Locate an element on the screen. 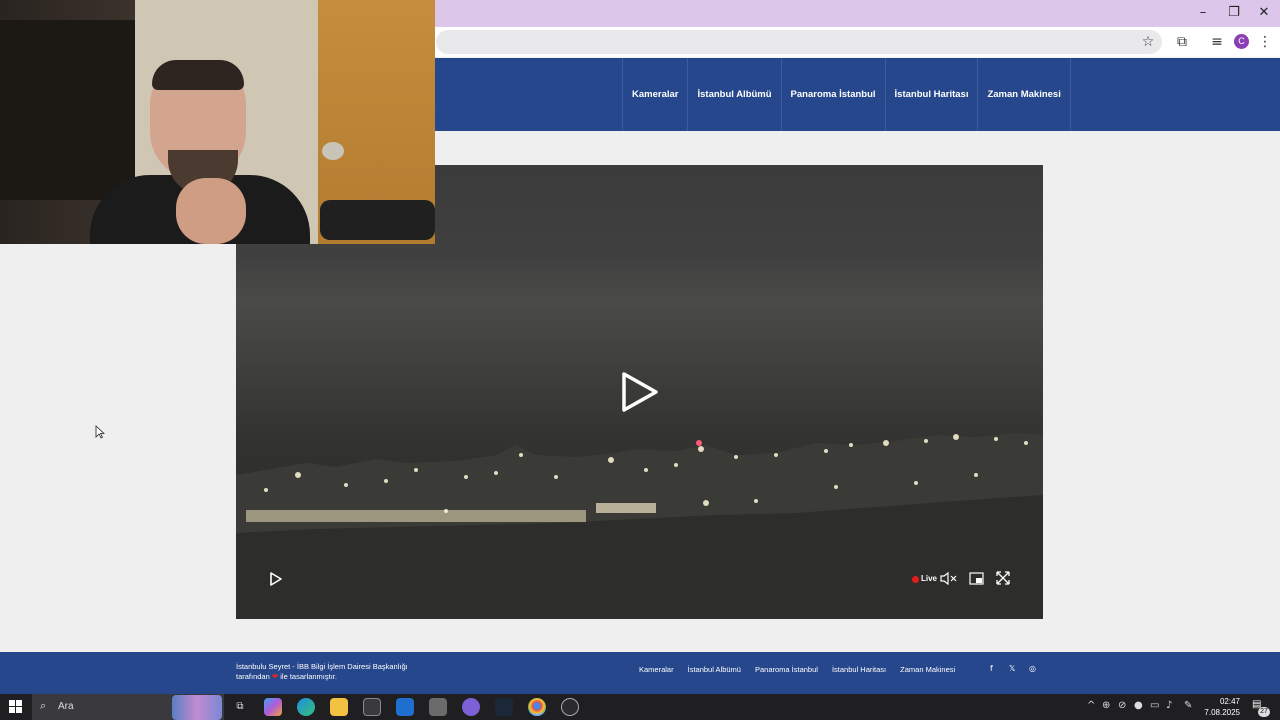  chrome-icon is located at coordinates (537, 707).